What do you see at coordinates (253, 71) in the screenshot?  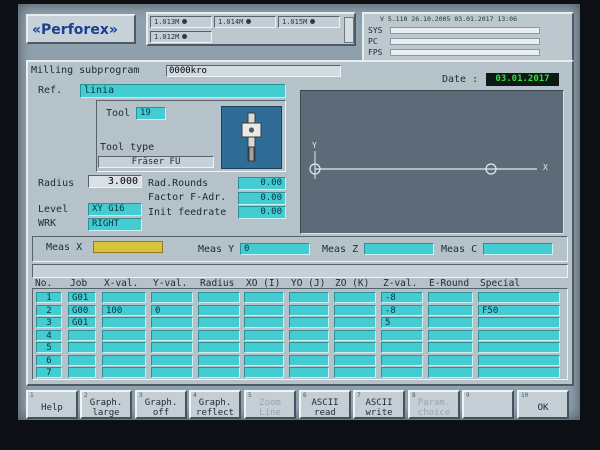 I see `program-name-field: 0000kro` at bounding box center [253, 71].